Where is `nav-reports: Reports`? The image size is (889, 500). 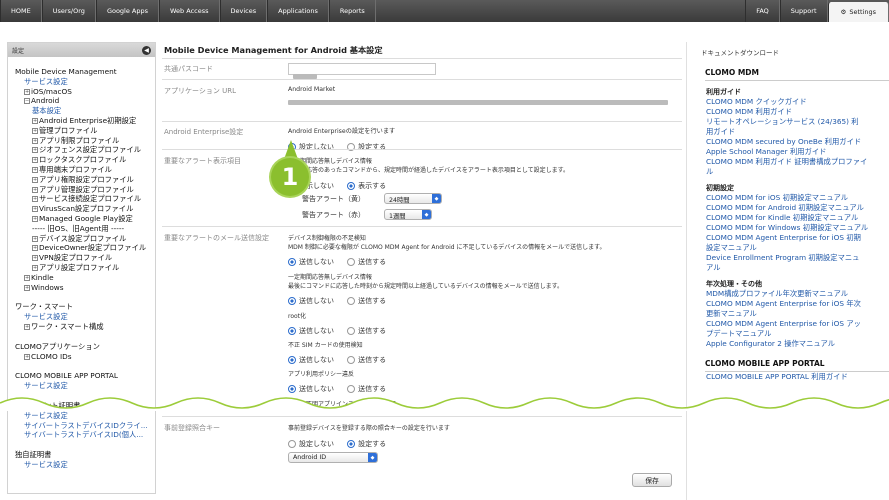 nav-reports: Reports is located at coordinates (352, 11).